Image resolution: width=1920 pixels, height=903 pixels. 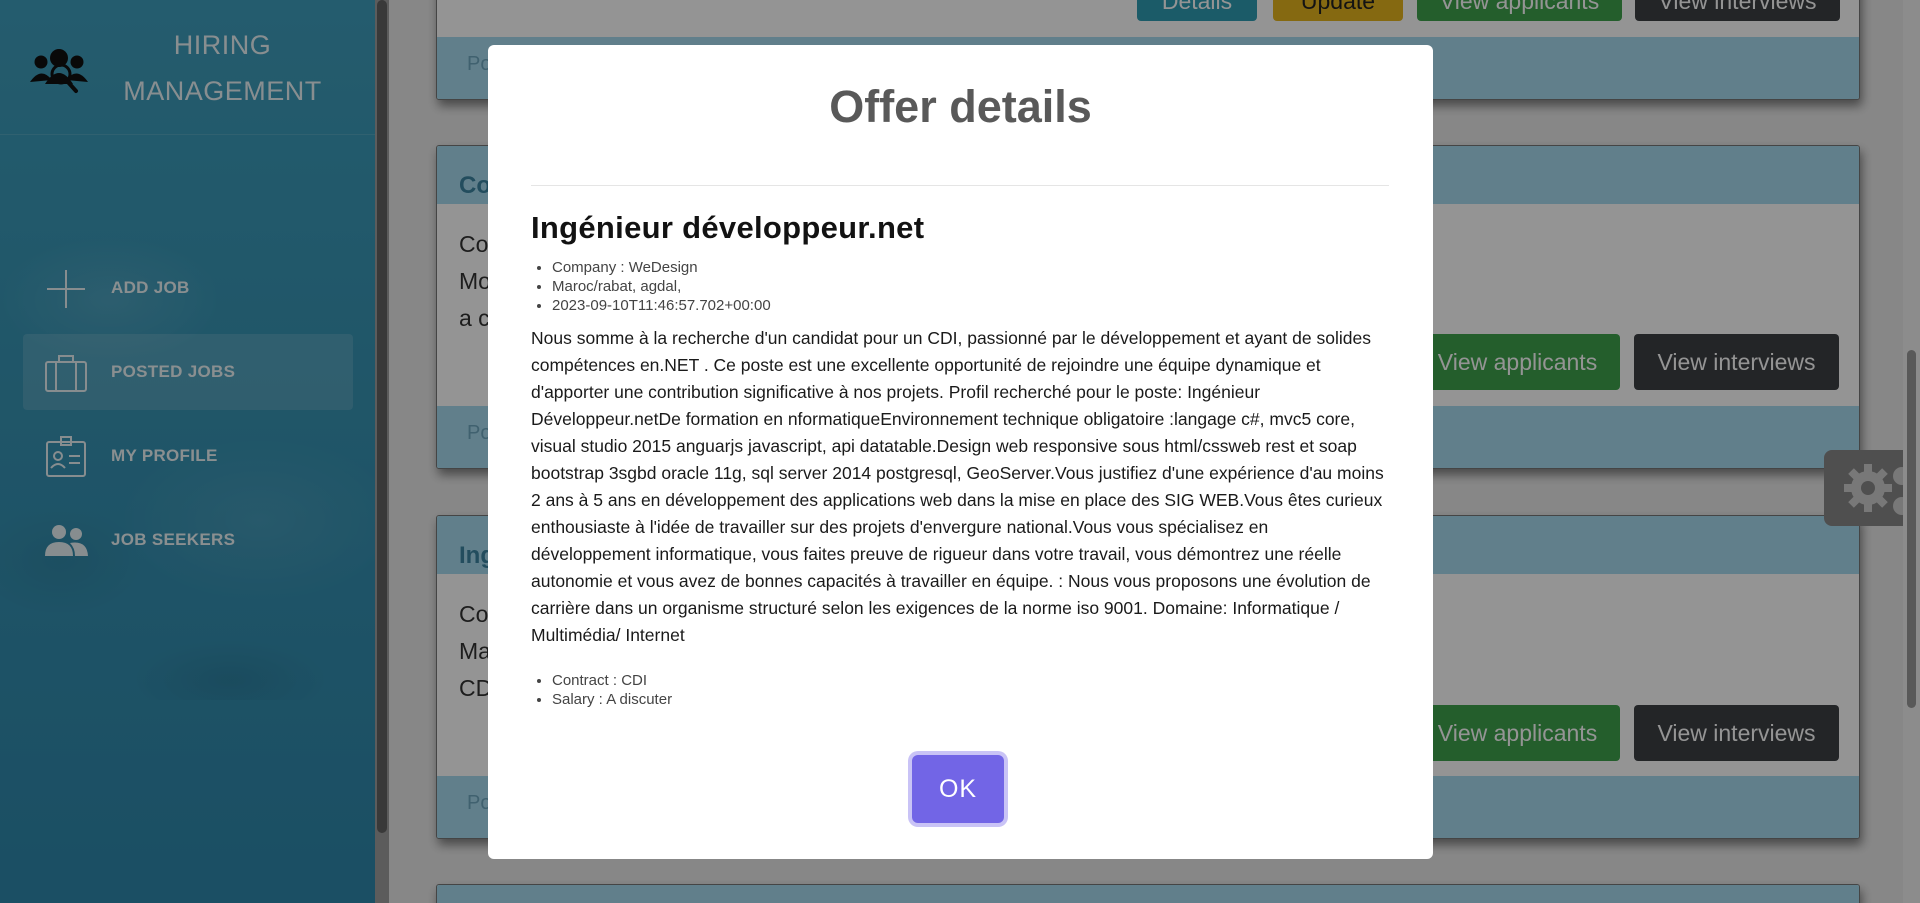 I want to click on ok-button: OK, so click(x=958, y=789).